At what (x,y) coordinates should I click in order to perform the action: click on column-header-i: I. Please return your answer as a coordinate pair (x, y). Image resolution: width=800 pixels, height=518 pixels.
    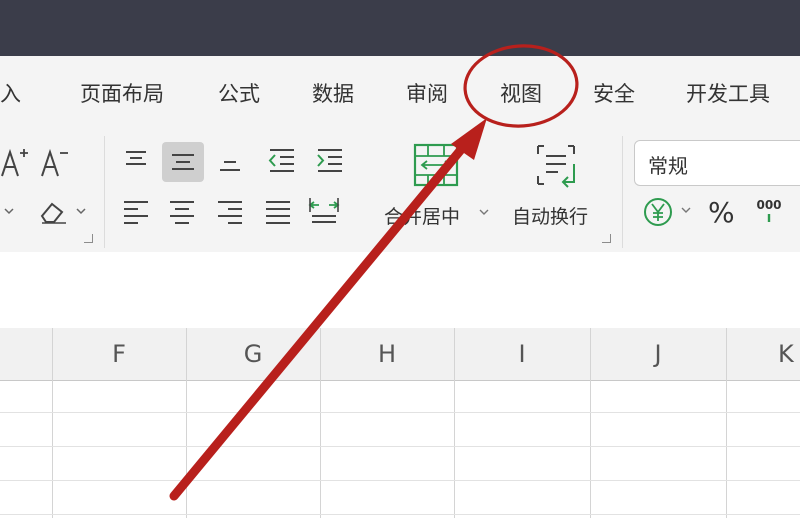
    Looking at the image, I should click on (522, 354).